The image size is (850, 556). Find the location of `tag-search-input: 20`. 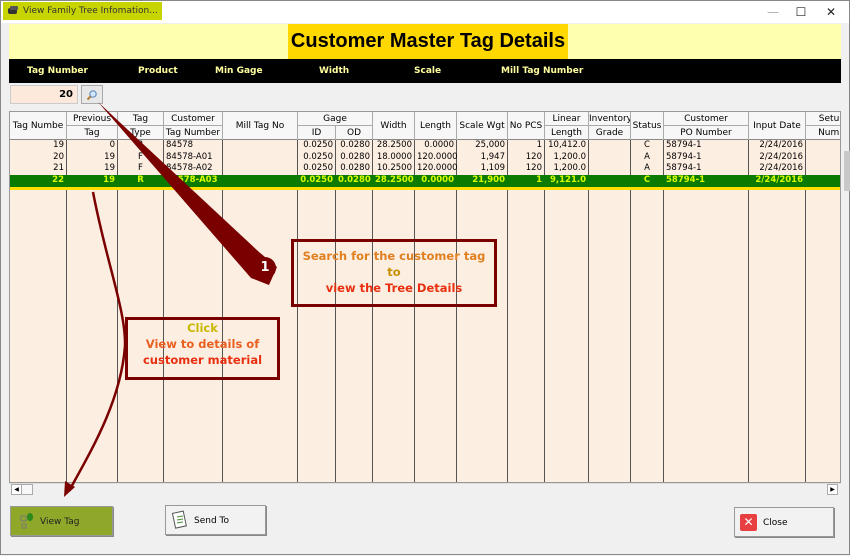

tag-search-input: 20 is located at coordinates (44, 94).